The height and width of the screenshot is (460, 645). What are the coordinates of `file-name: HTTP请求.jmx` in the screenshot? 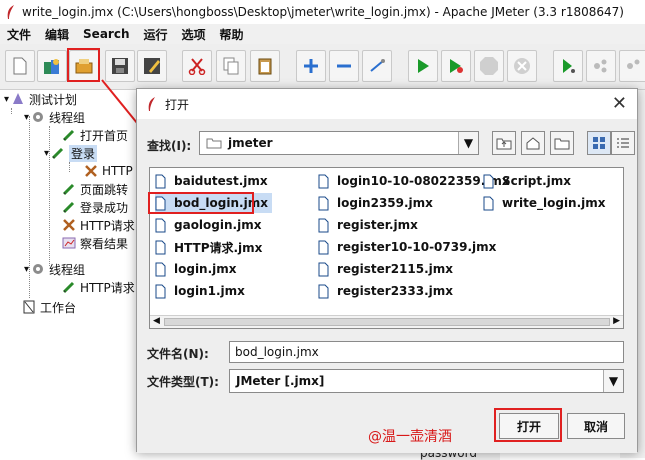 It's located at (218, 247).